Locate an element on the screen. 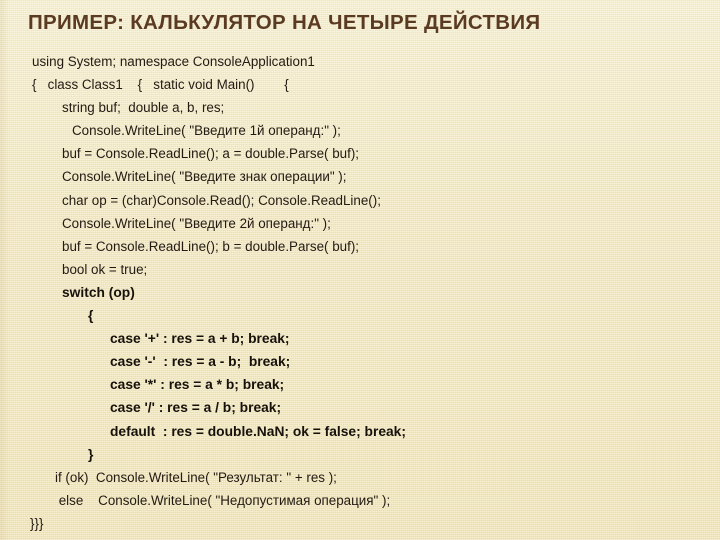 The image size is (720, 540). code-line: string buf; double a, b, res; is located at coordinates (143, 108).